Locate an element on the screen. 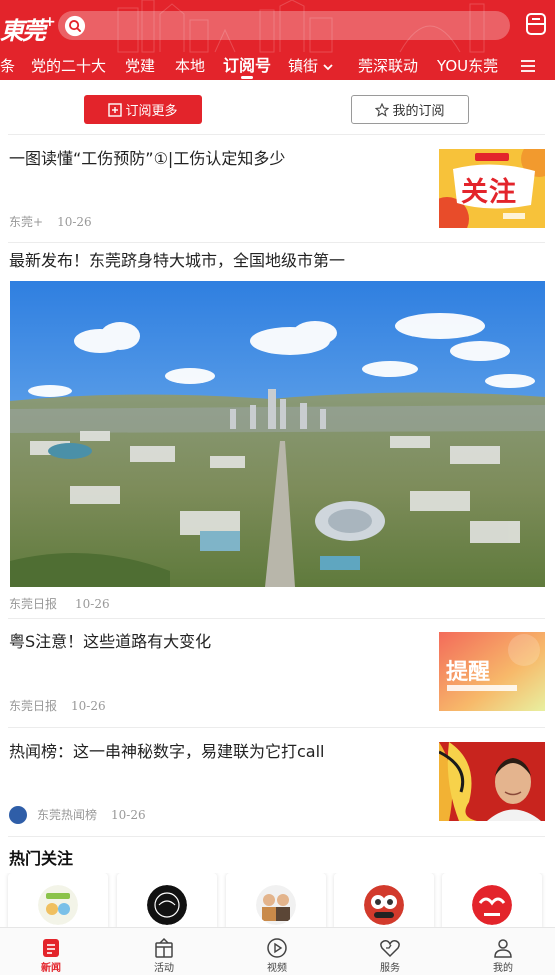 The width and height of the screenshot is (555, 975). bottom-tab-bar: 新闻 活动 视频 服务 我的 is located at coordinates (277, 951).